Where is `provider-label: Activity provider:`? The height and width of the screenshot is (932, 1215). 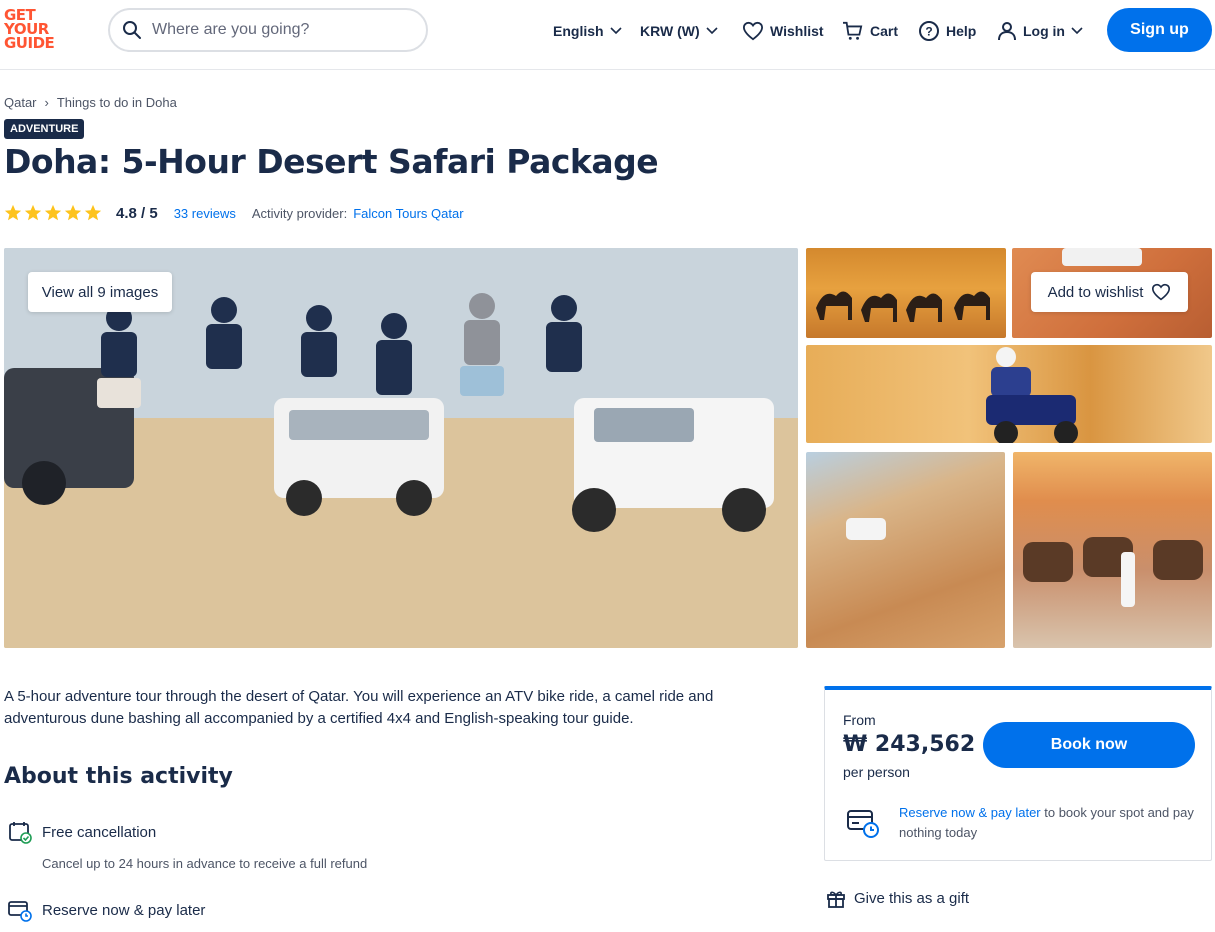
provider-label: Activity provider: is located at coordinates (299, 213).